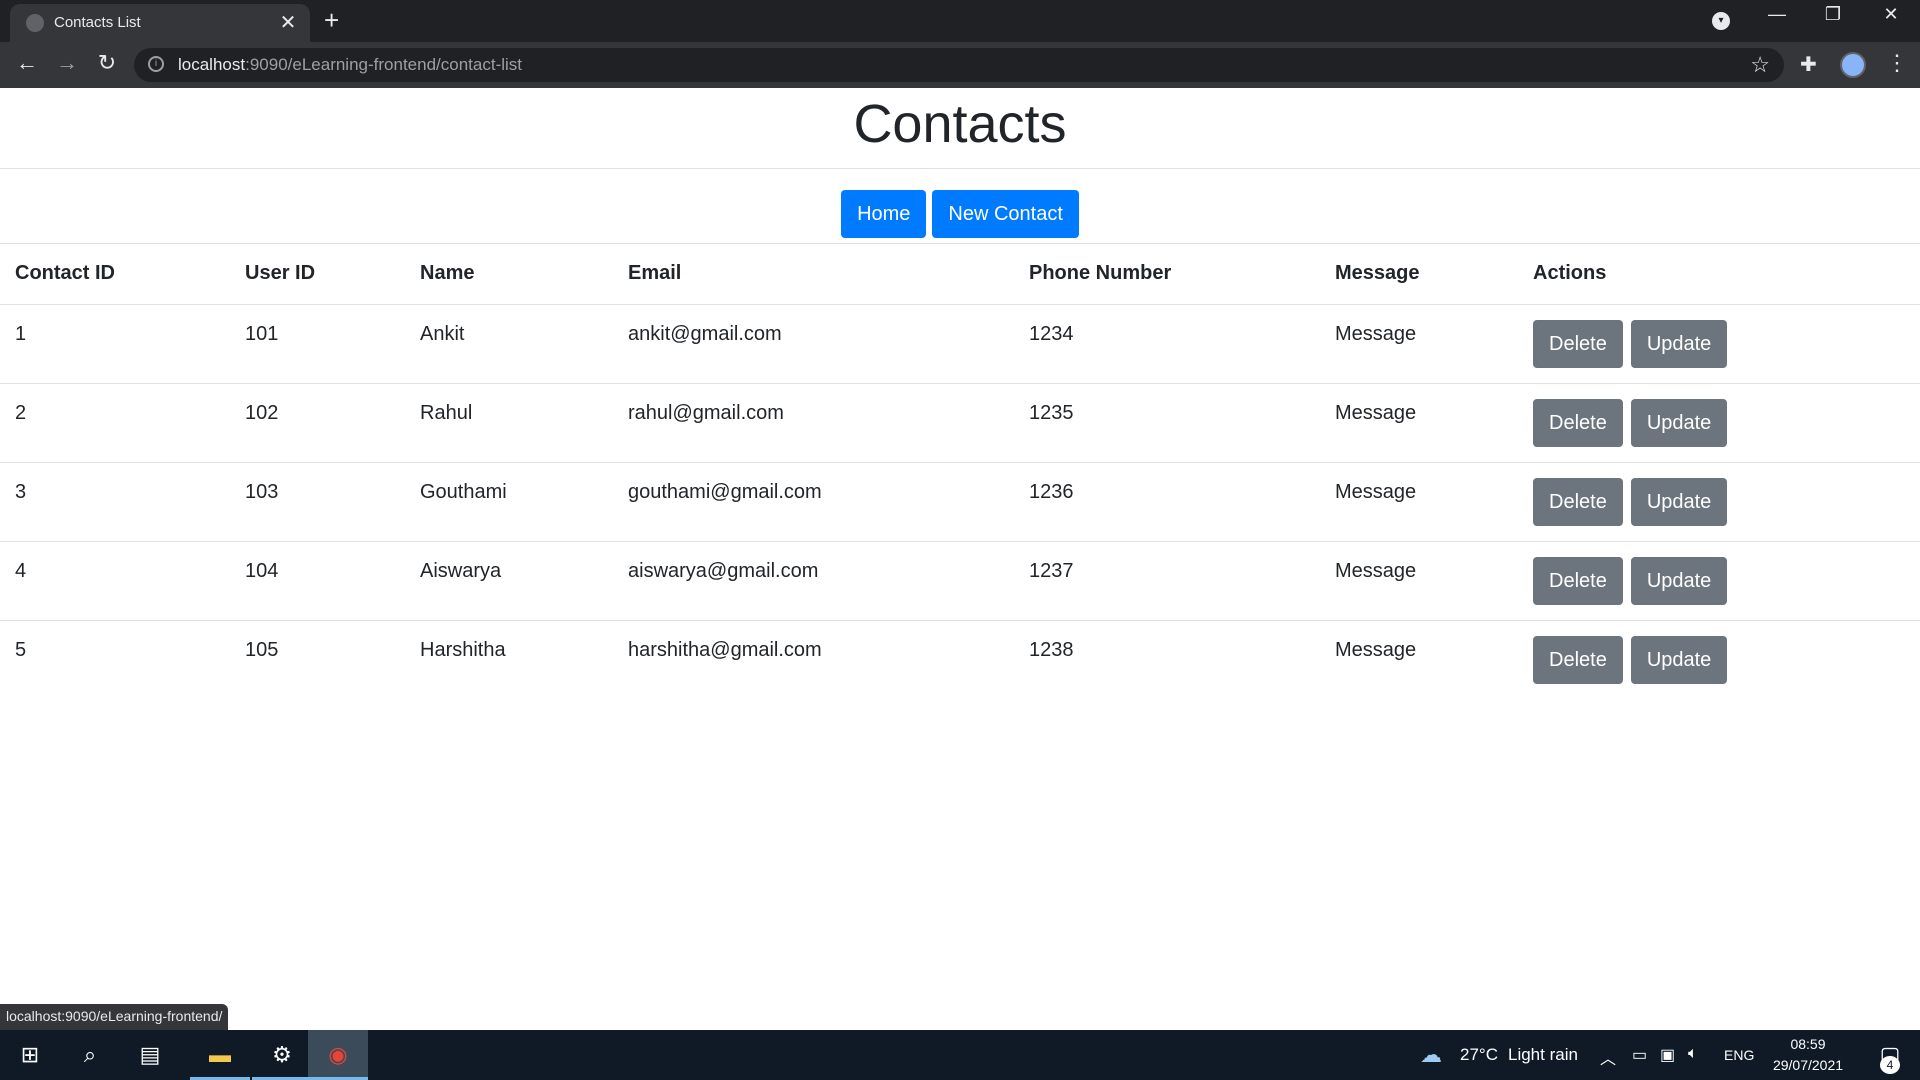 The image size is (1920, 1080). I want to click on bookmark-star-icon: ☆, so click(1760, 65).